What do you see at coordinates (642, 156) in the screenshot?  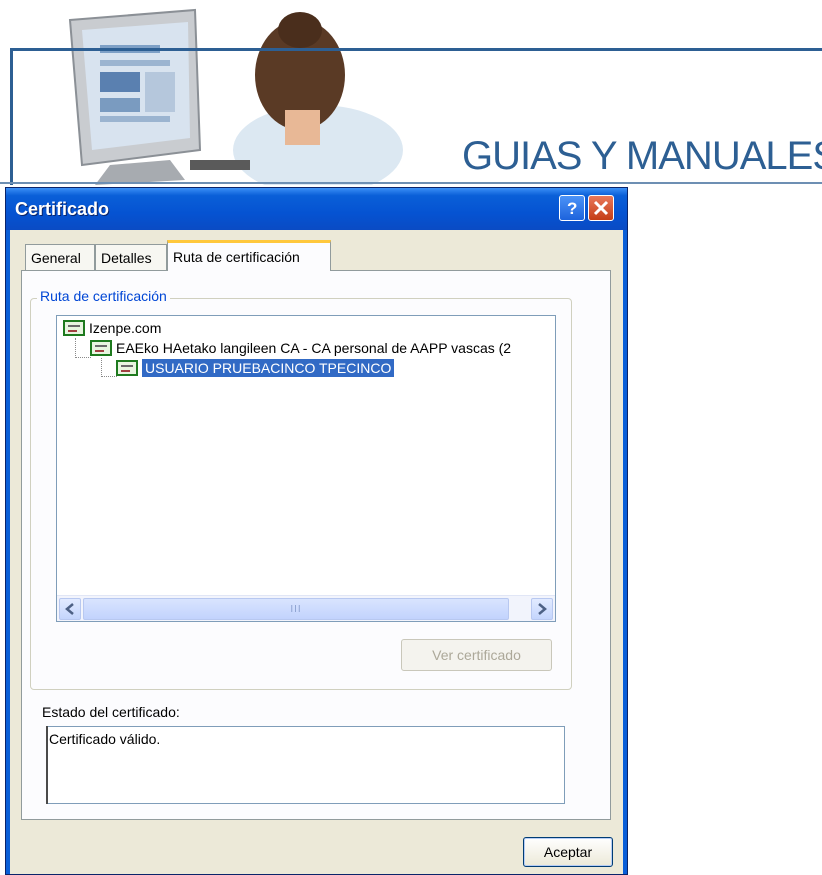 I see `banner-title: GUIAS Y MANUALES` at bounding box center [642, 156].